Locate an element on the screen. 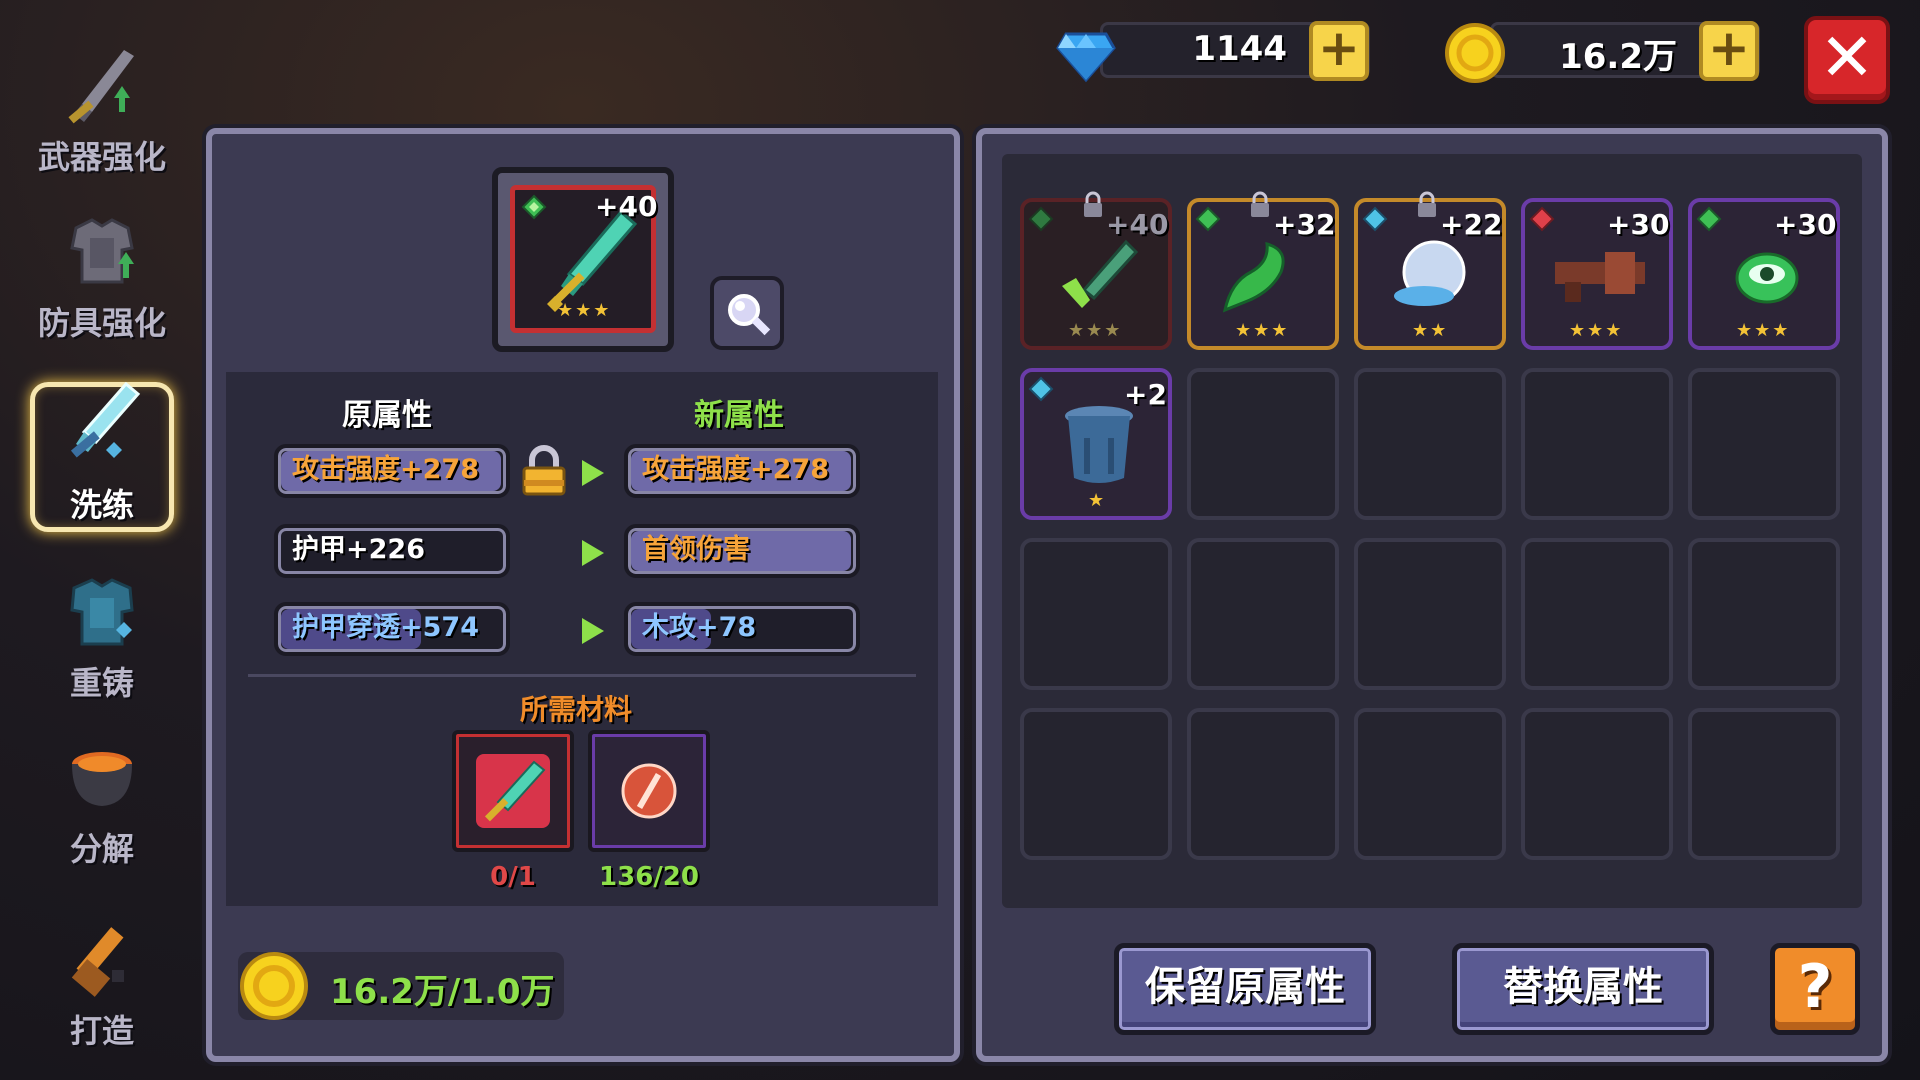 The width and height of the screenshot is (1920, 1080). sidebar-item-label: 防具强化 is located at coordinates (101, 323).